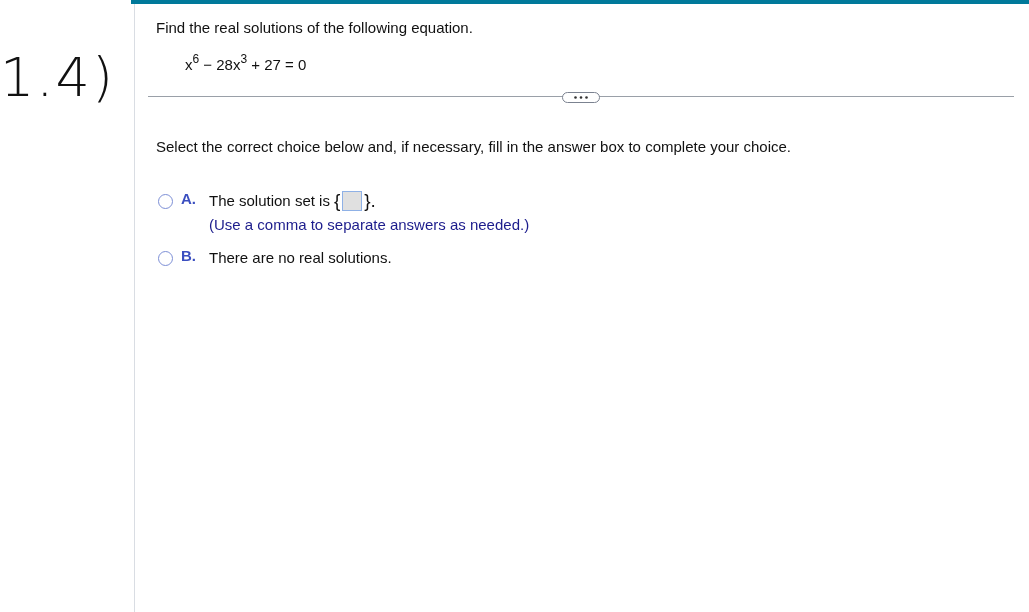 Image resolution: width=1029 pixels, height=612 pixels. What do you see at coordinates (352, 201) in the screenshot?
I see `answer-box` at bounding box center [352, 201].